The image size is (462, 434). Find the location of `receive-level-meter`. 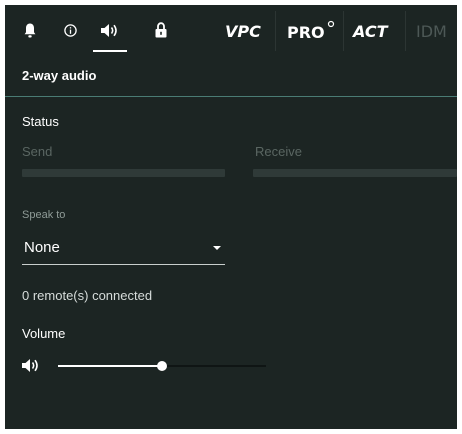

receive-level-meter is located at coordinates (355, 173).